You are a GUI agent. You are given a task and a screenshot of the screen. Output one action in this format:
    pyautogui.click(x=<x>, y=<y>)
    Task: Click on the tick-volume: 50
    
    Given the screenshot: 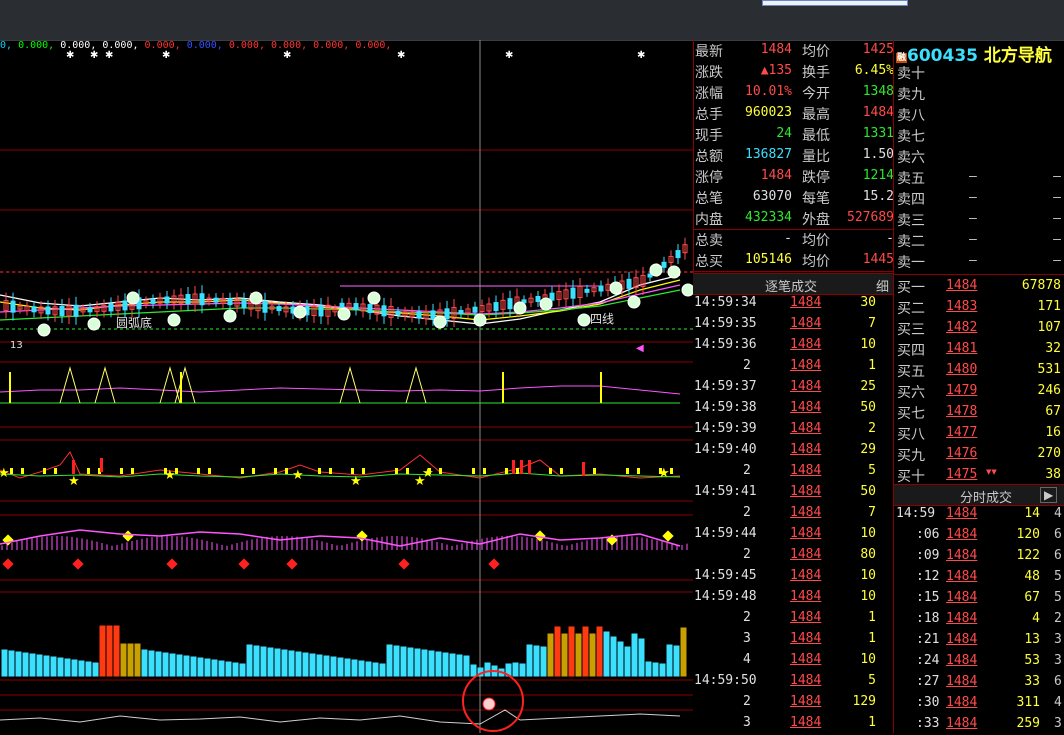 What is the action you would take?
    pyautogui.click(x=868, y=491)
    